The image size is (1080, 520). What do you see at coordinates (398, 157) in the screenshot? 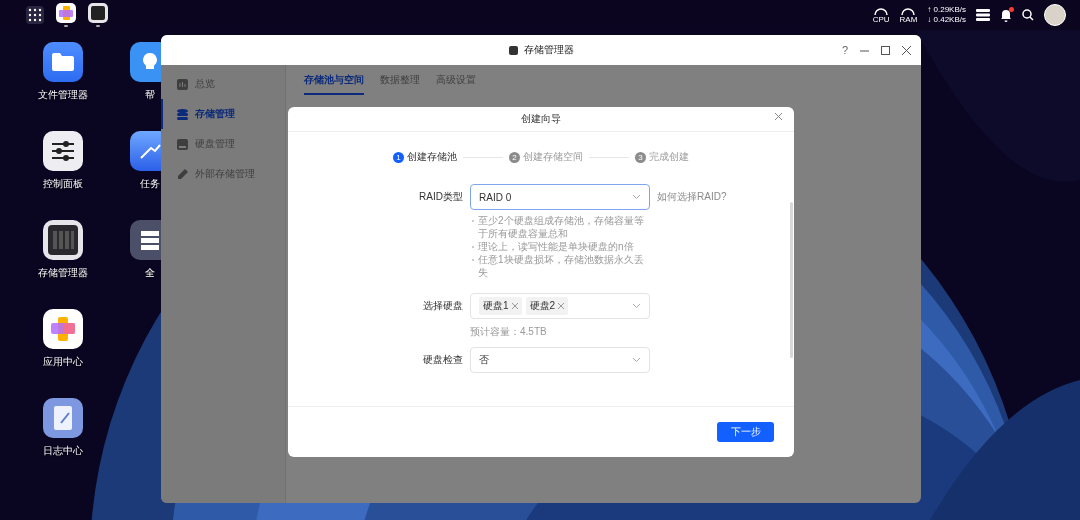
I see `step-number: 1` at bounding box center [398, 157].